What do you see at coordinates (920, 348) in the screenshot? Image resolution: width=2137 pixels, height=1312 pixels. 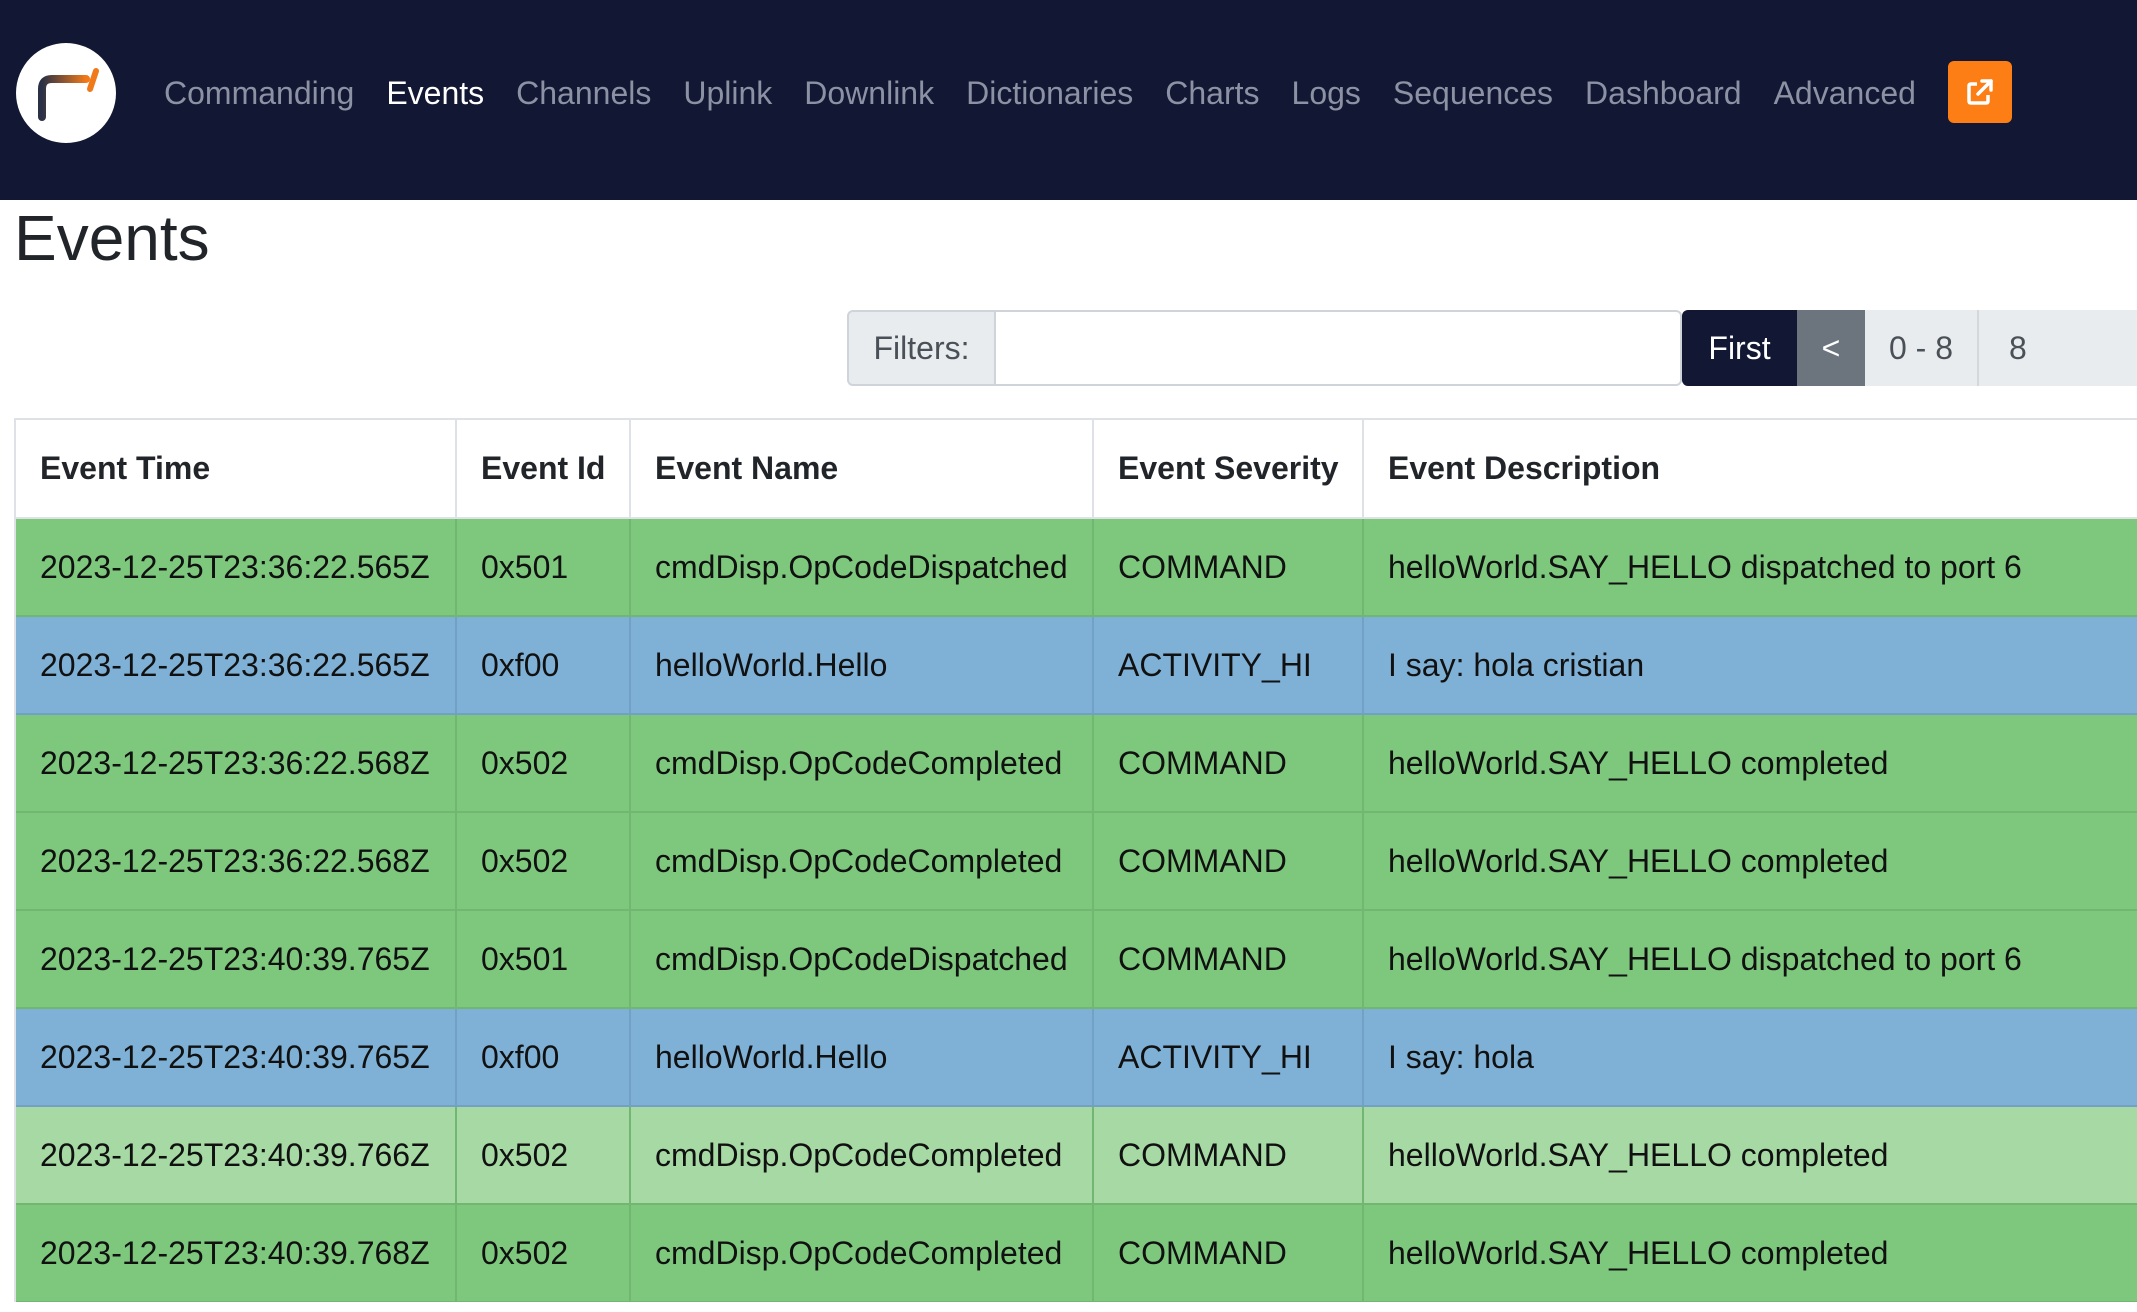 I see `filter-label: Filters:` at bounding box center [920, 348].